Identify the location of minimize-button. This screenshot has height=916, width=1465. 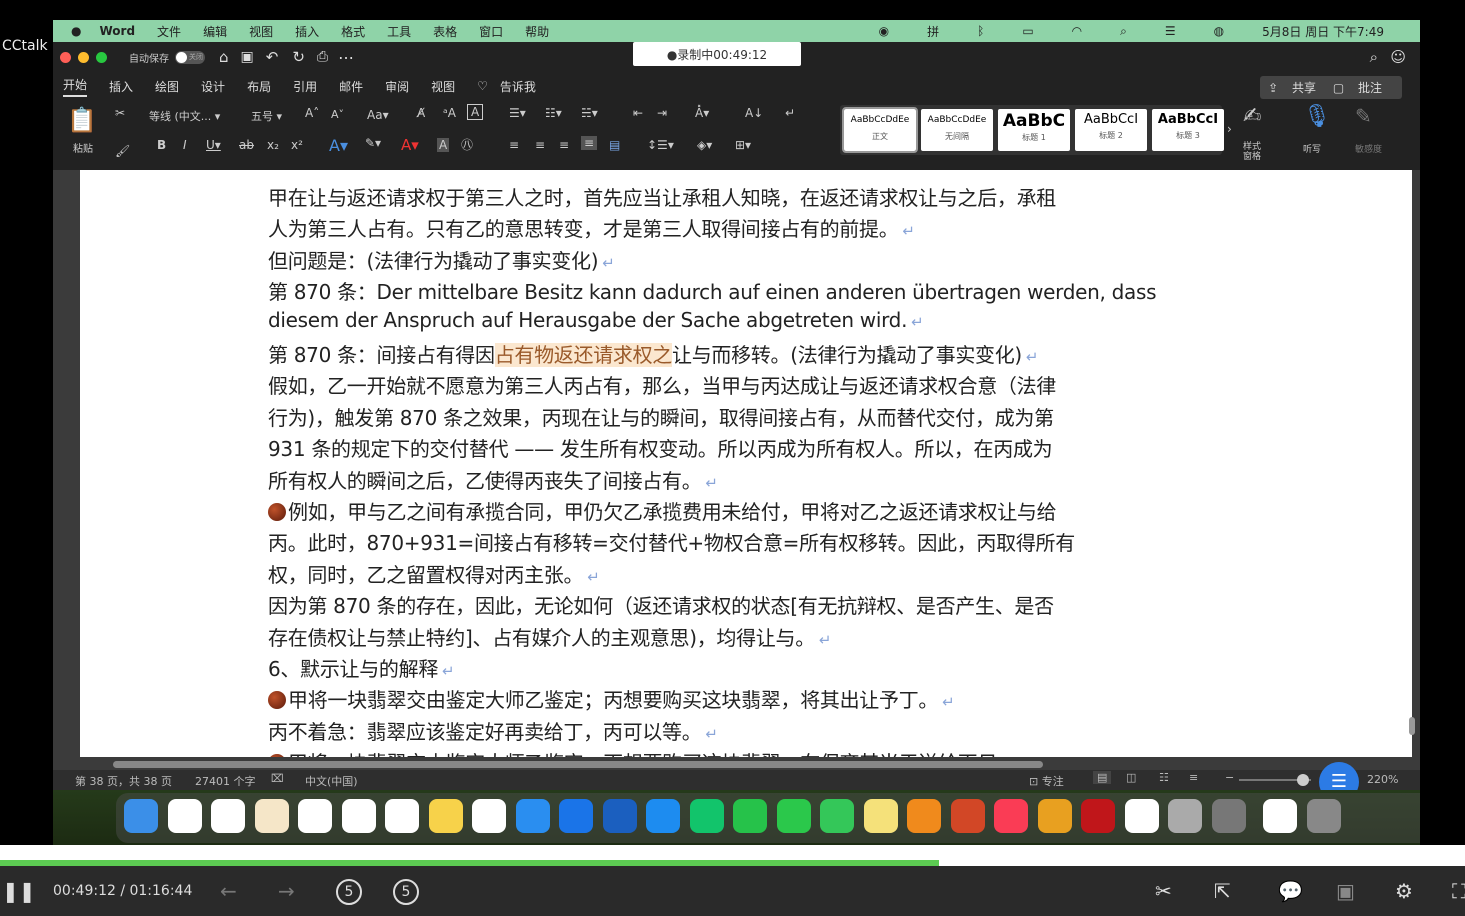
(83, 57).